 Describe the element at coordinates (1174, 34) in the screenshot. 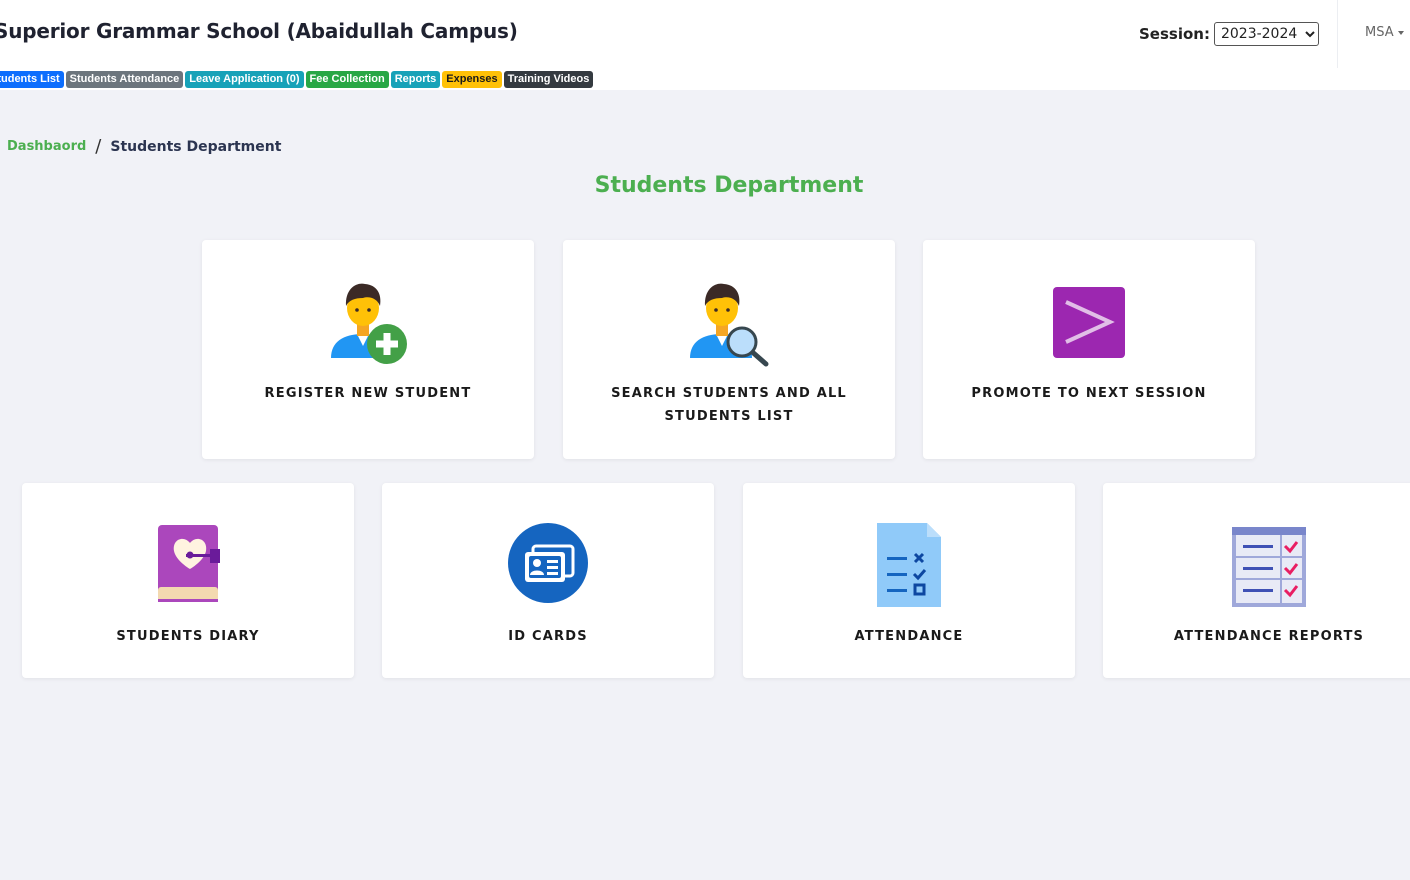

I see `session-label: Session:` at that location.